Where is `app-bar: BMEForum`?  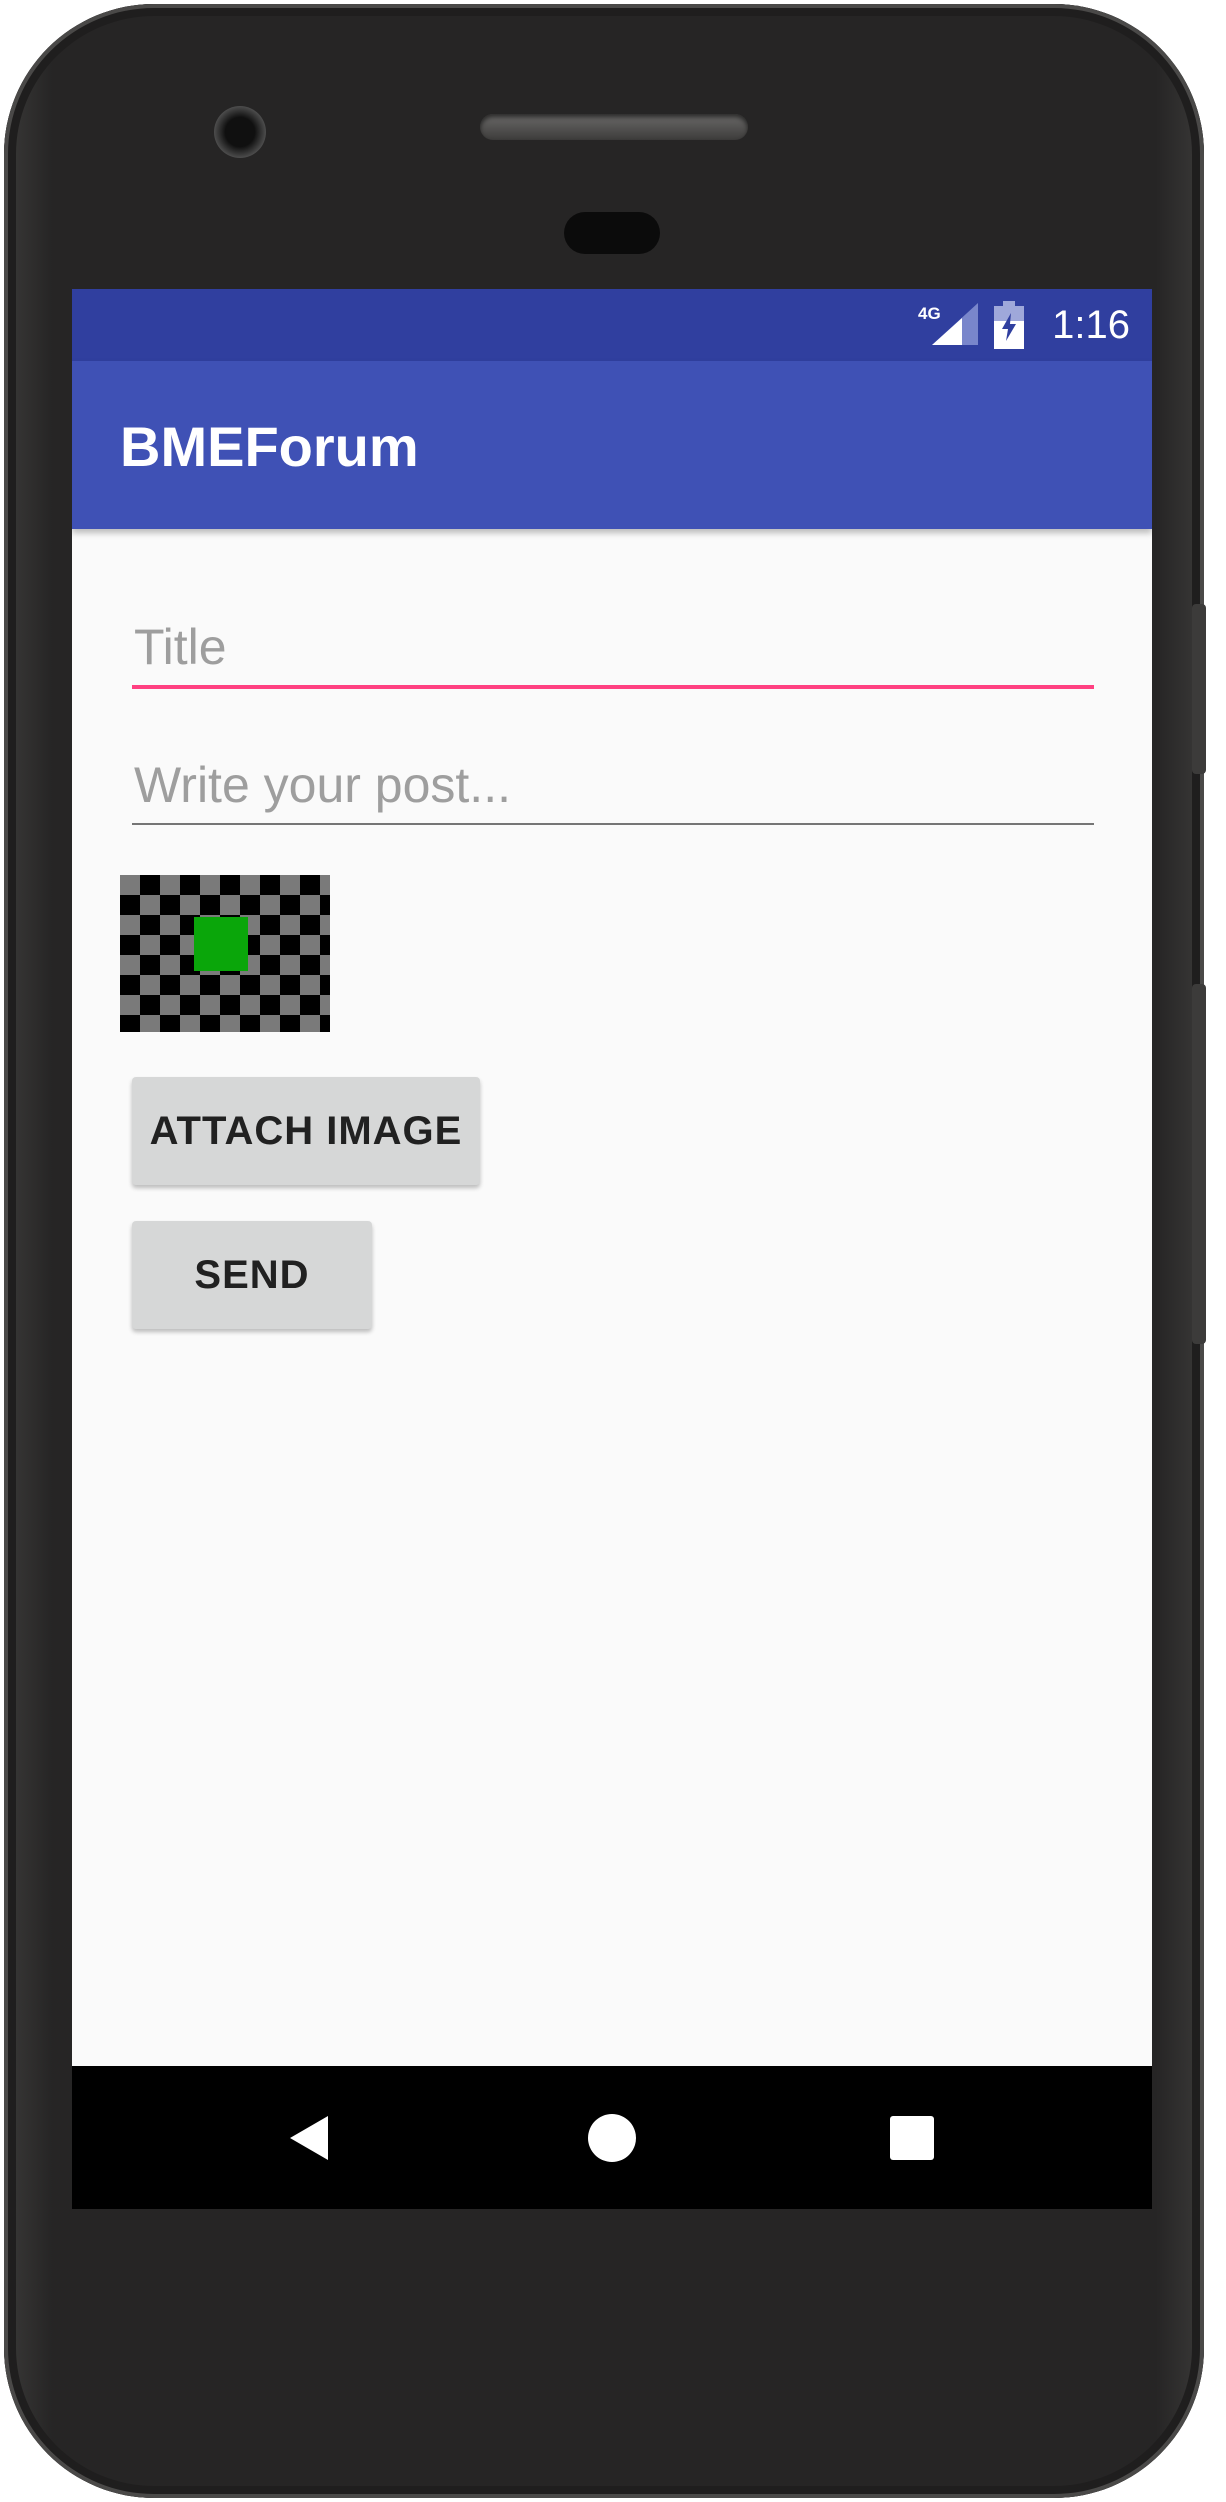 app-bar: BMEForum is located at coordinates (612, 445).